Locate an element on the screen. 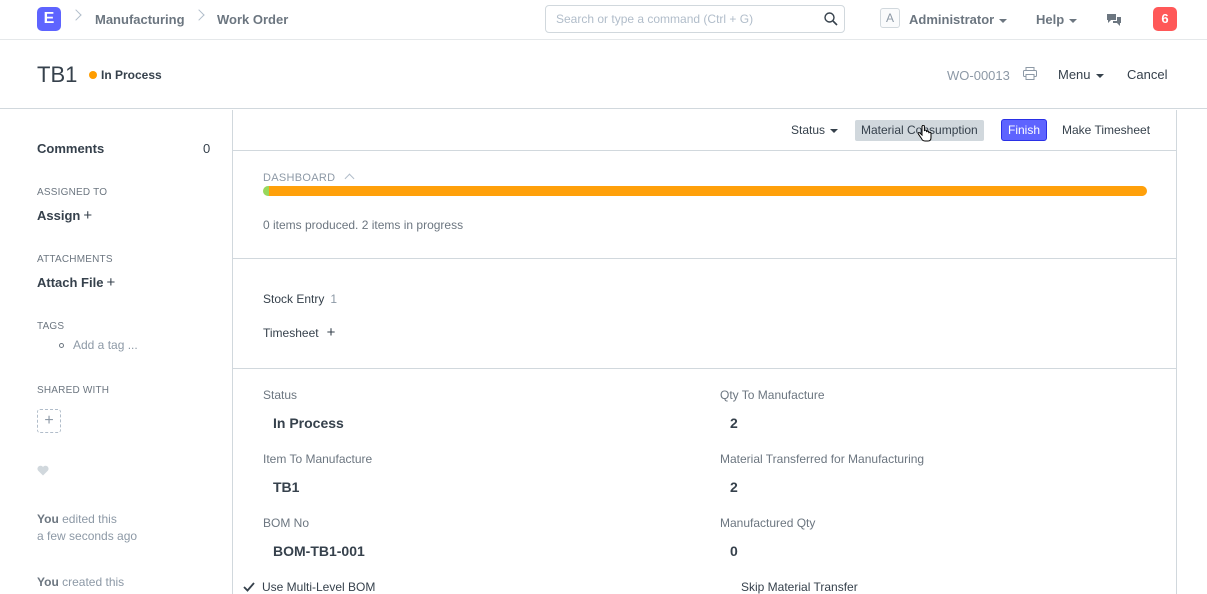 The image size is (1207, 594). app-logo: E is located at coordinates (49, 19).